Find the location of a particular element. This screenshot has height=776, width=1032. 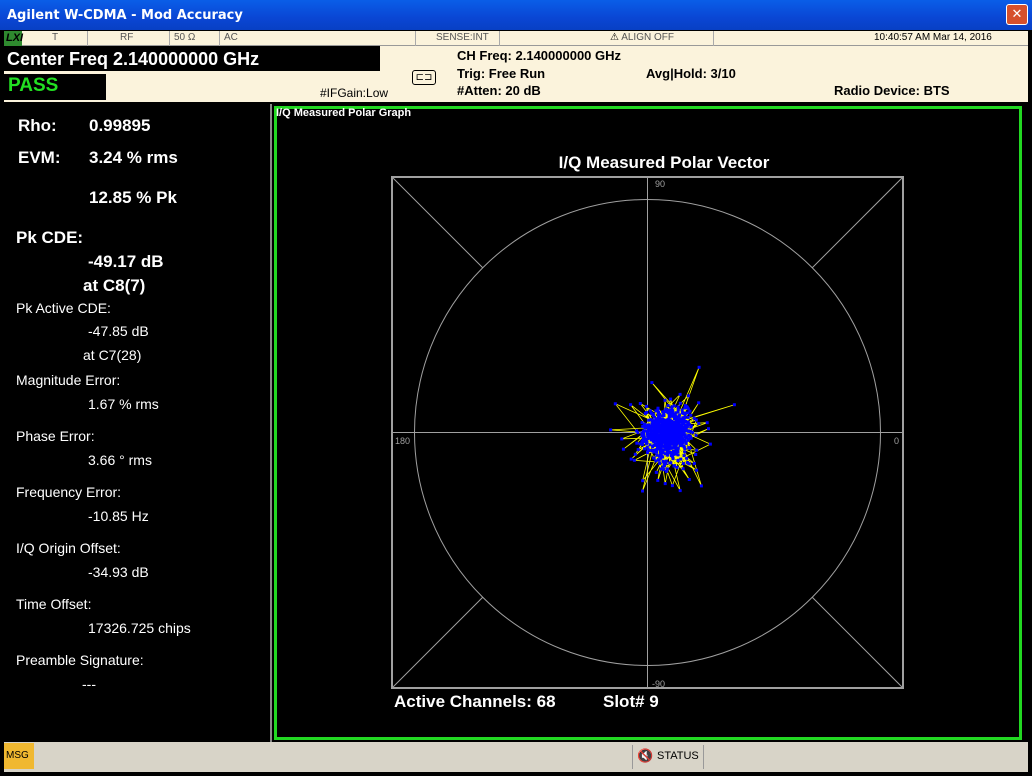

angle-label-180: 180 is located at coordinates (402, 441).